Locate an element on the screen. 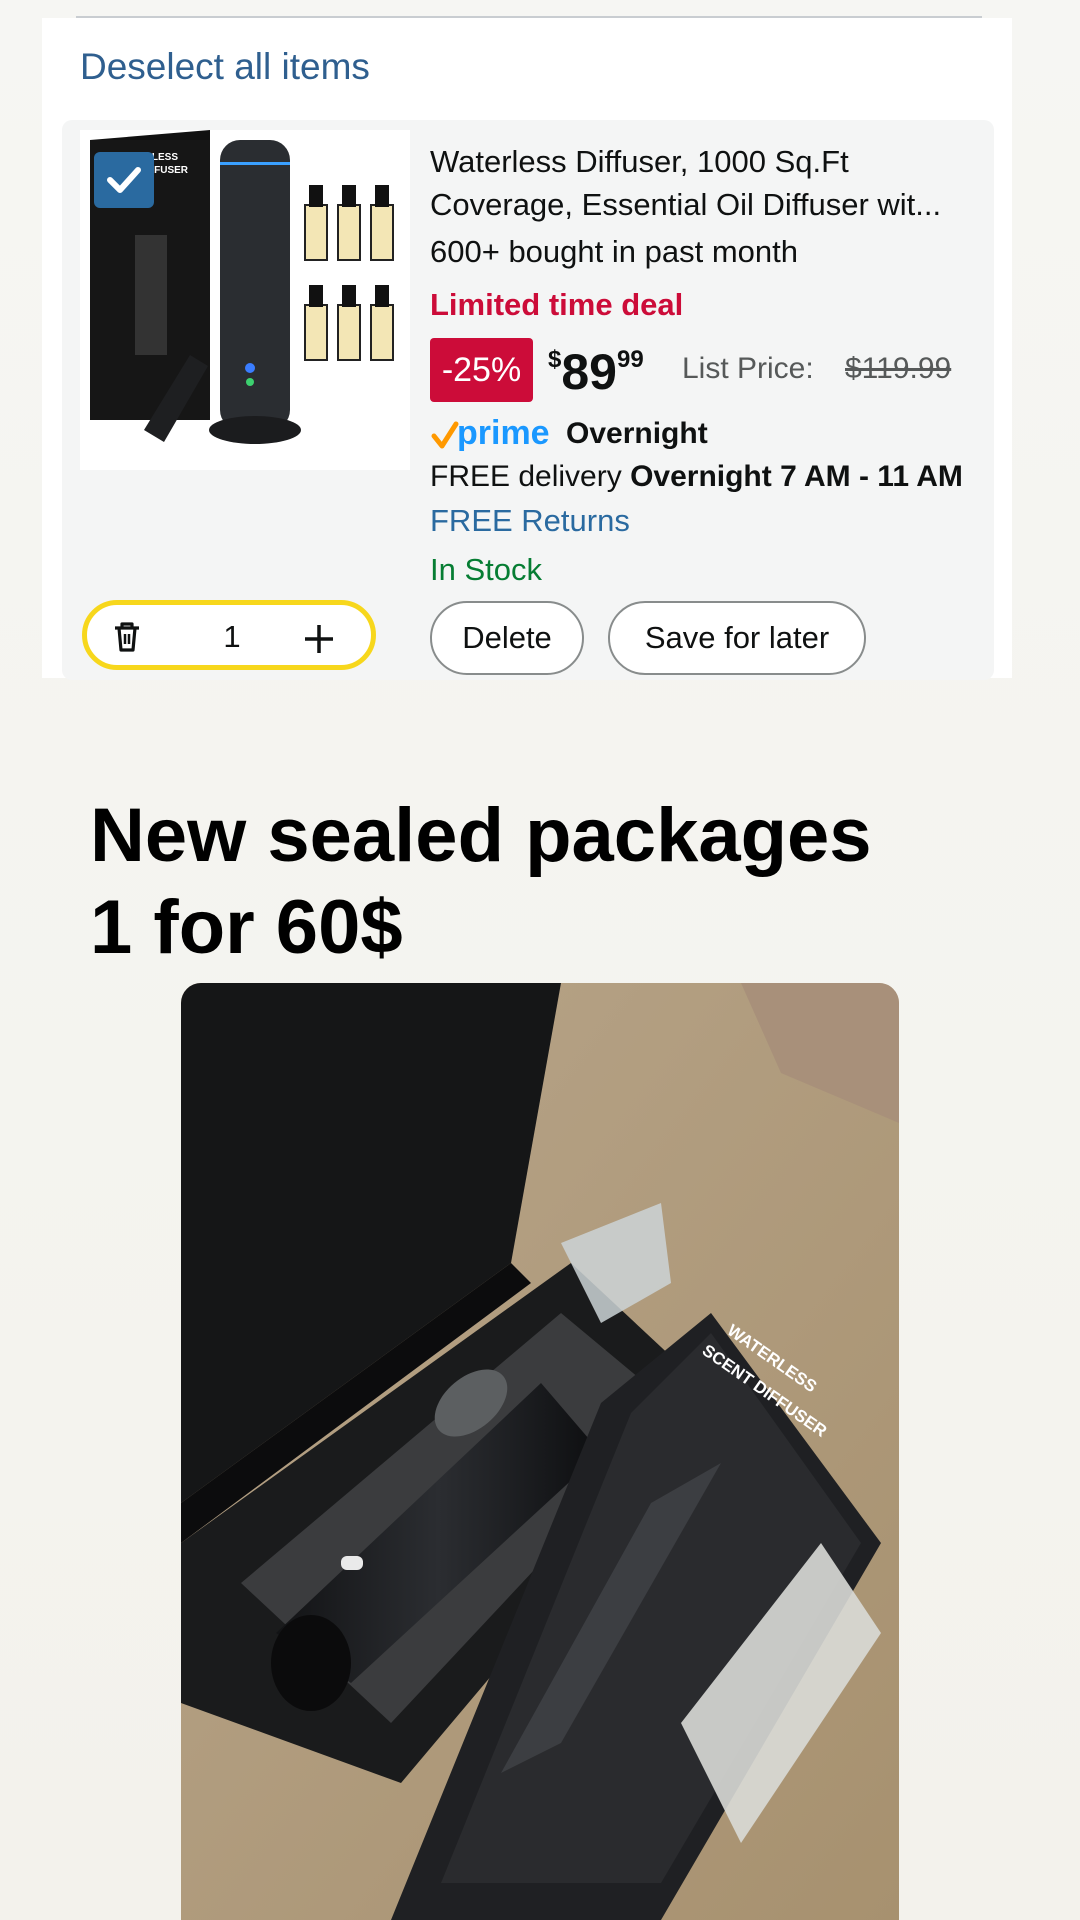  list-price-label: List Price: is located at coordinates (748, 368).